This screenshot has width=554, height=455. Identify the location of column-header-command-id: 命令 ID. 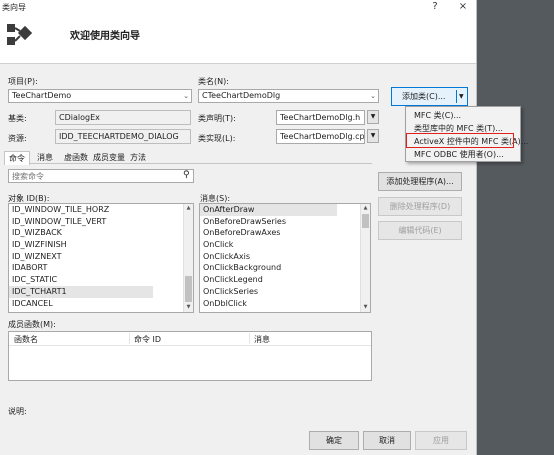
(147, 339).